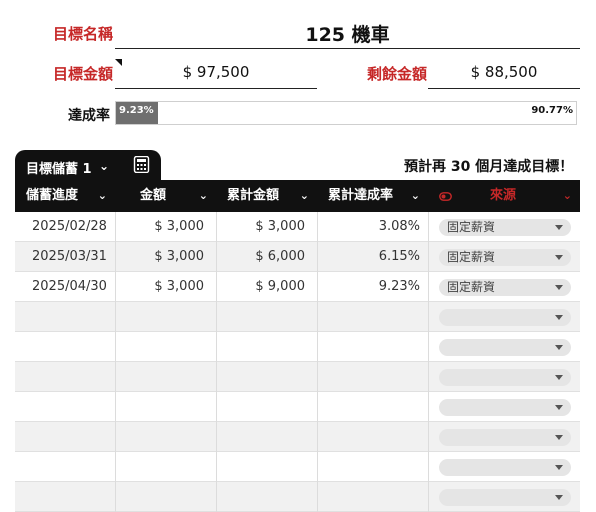  Describe the element at coordinates (368, 257) in the screenshot. I see `rate-cell: 6.15%` at that location.